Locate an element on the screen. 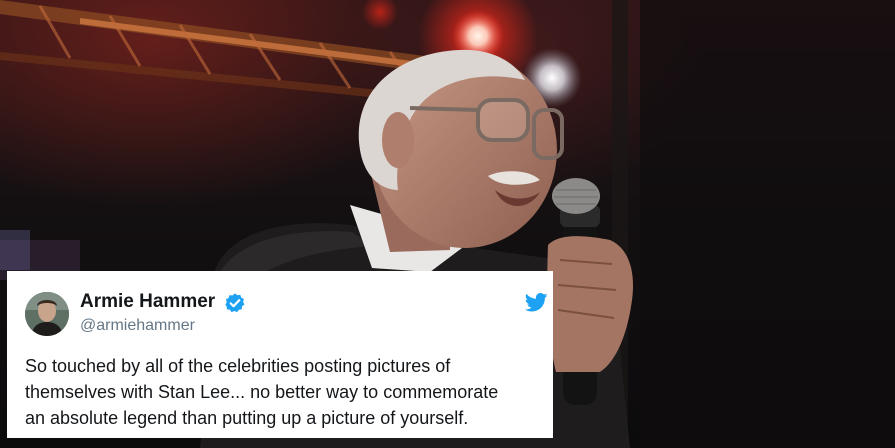 The image size is (895, 448). avatar is located at coordinates (47, 314).